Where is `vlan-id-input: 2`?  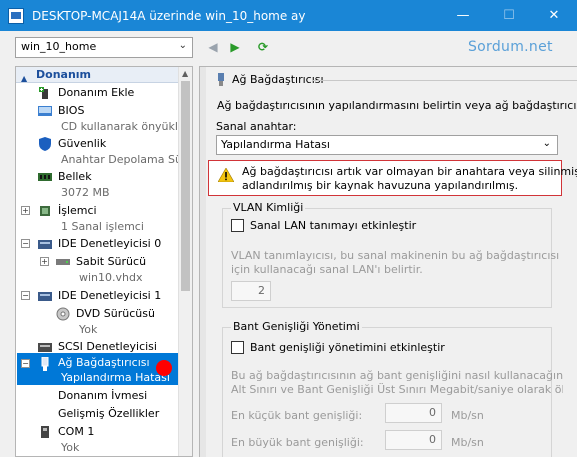
vlan-id-input: 2 is located at coordinates (251, 291).